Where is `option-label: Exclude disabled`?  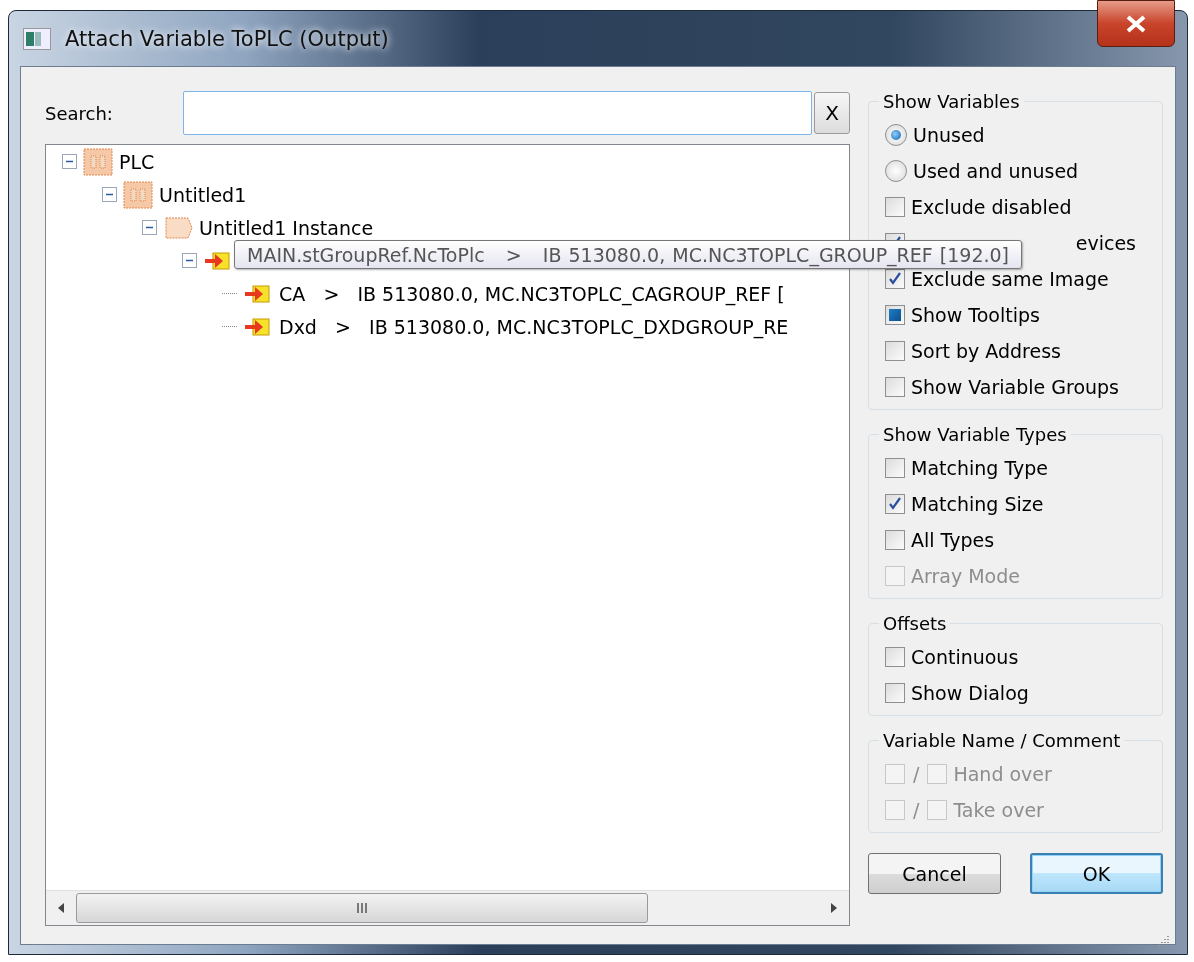
option-label: Exclude disabled is located at coordinates (991, 207).